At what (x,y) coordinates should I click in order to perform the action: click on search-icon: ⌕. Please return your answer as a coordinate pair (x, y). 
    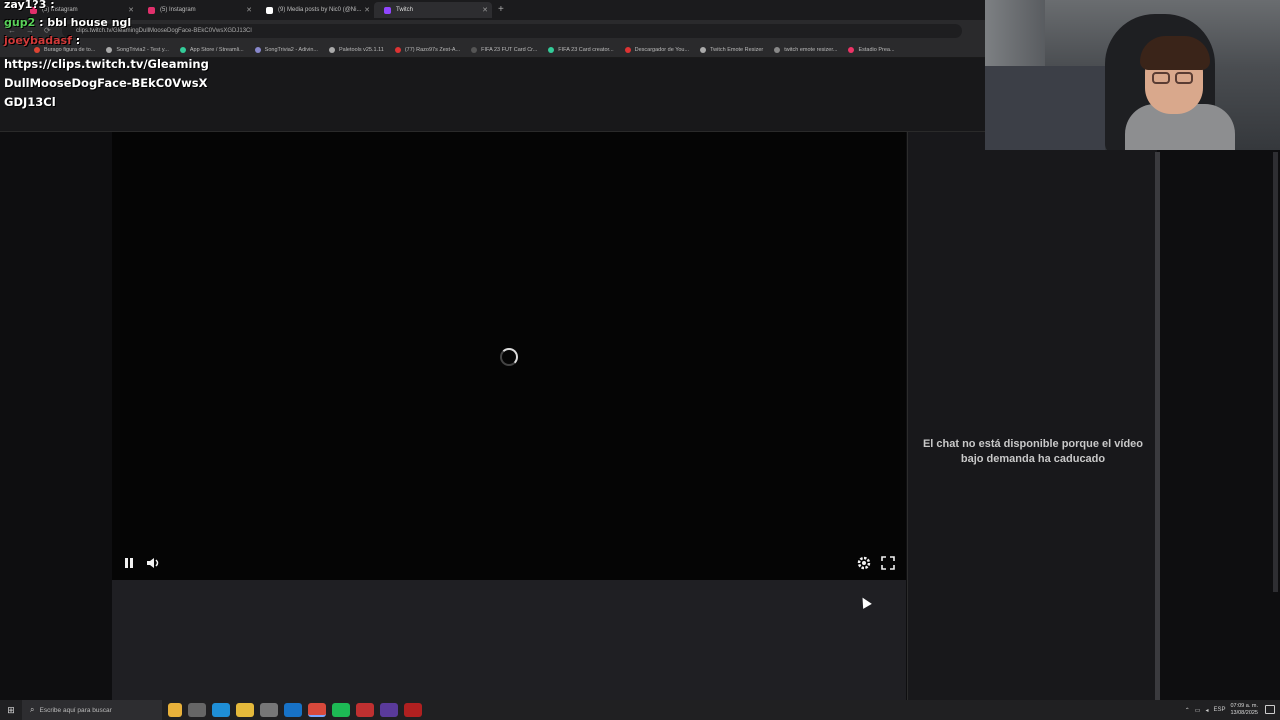
    Looking at the image, I should click on (32, 709).